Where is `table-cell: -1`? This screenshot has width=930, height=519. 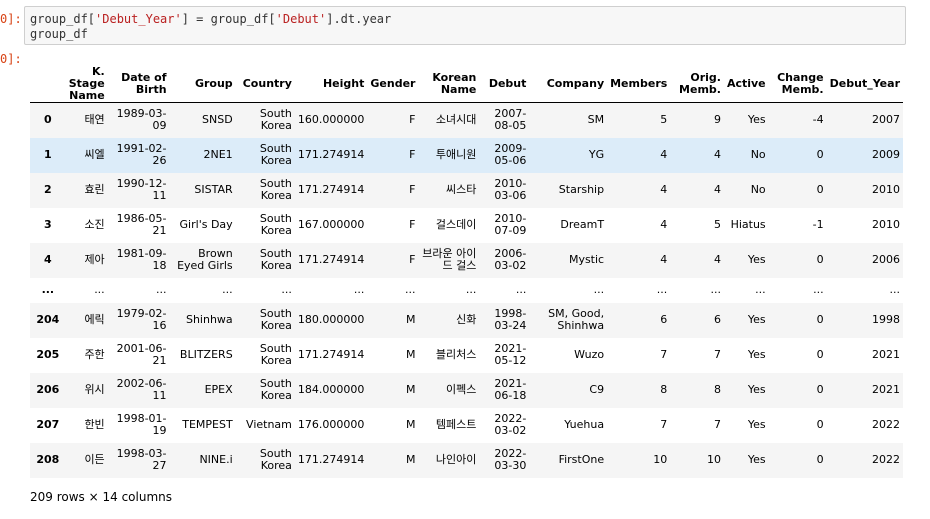 table-cell: -1 is located at coordinates (818, 224).